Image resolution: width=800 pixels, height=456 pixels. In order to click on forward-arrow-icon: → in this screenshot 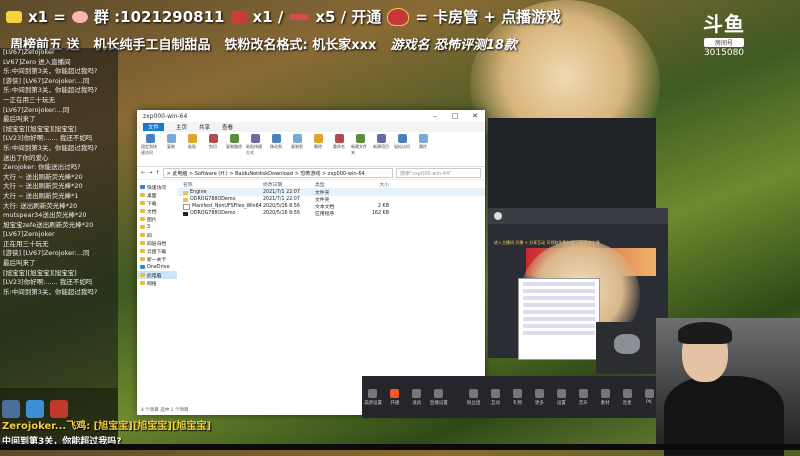, I will do `click(150, 173)`.